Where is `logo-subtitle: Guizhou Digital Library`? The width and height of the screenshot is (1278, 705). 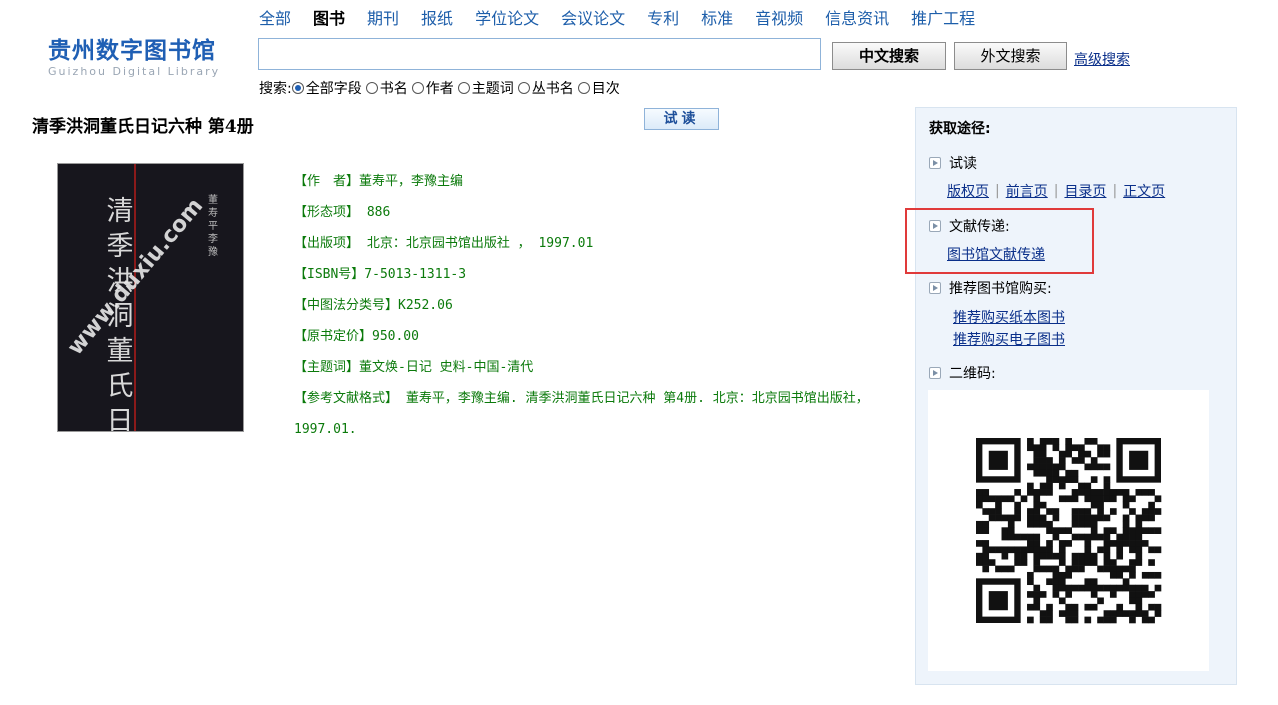 logo-subtitle: Guizhou Digital Library is located at coordinates (134, 71).